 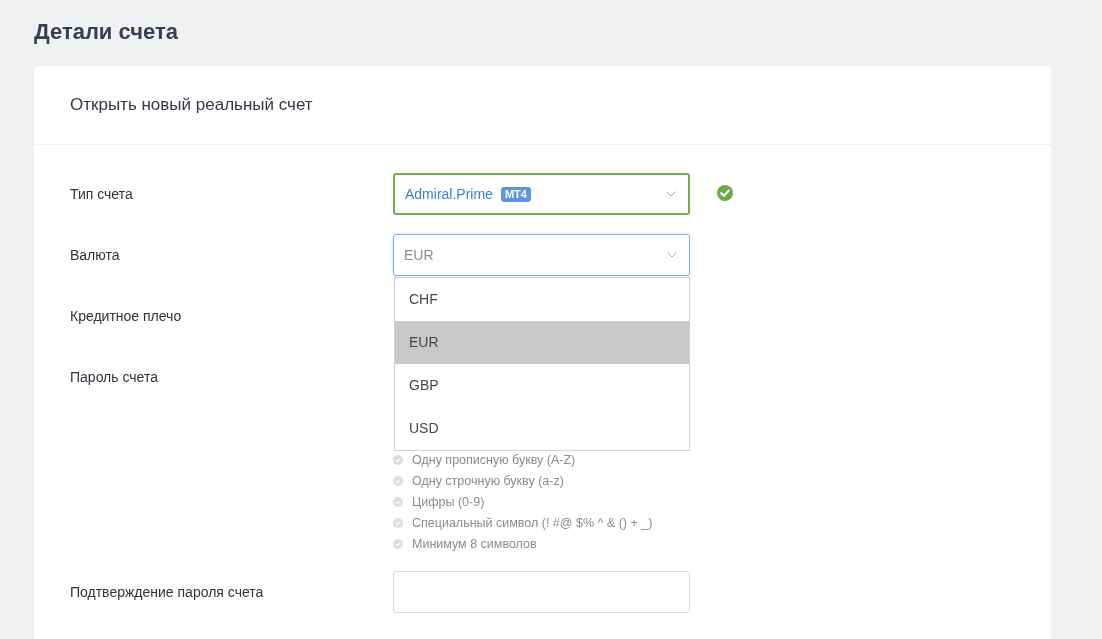 I want to click on dropdown-option: GBP, so click(x=542, y=385).